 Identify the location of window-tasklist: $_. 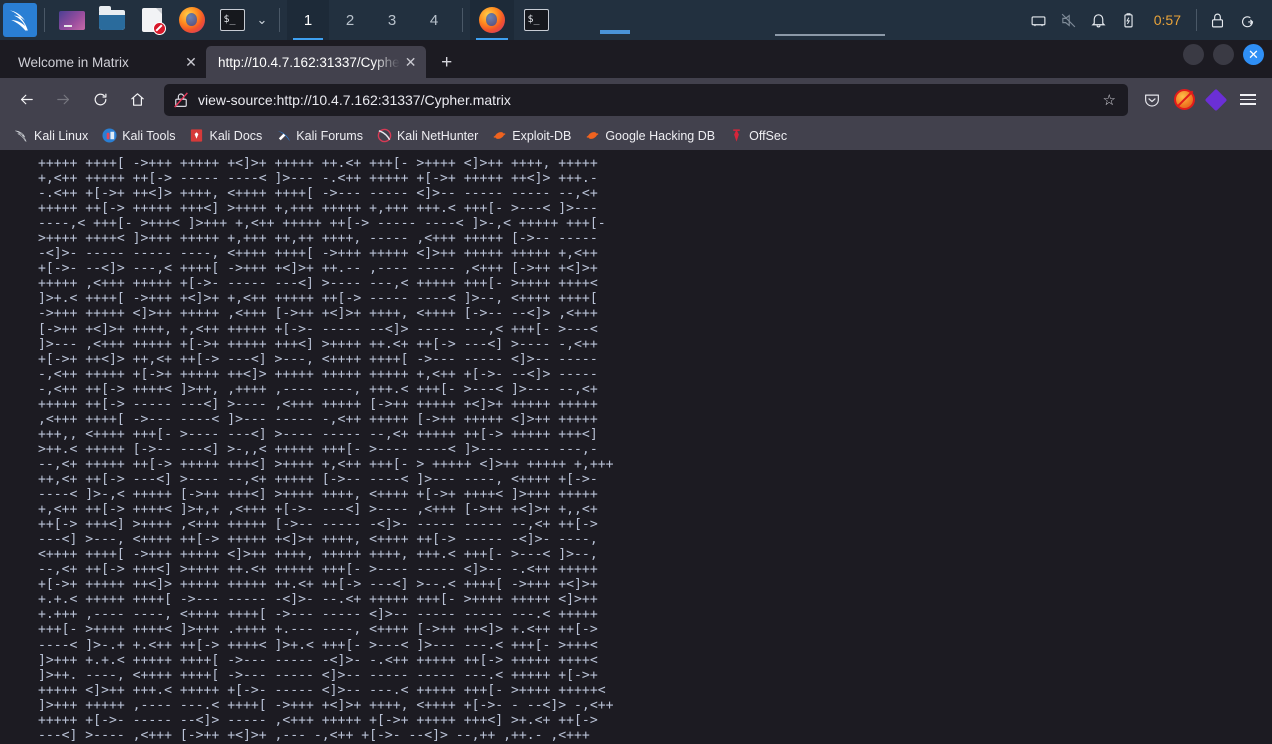
(514, 20).